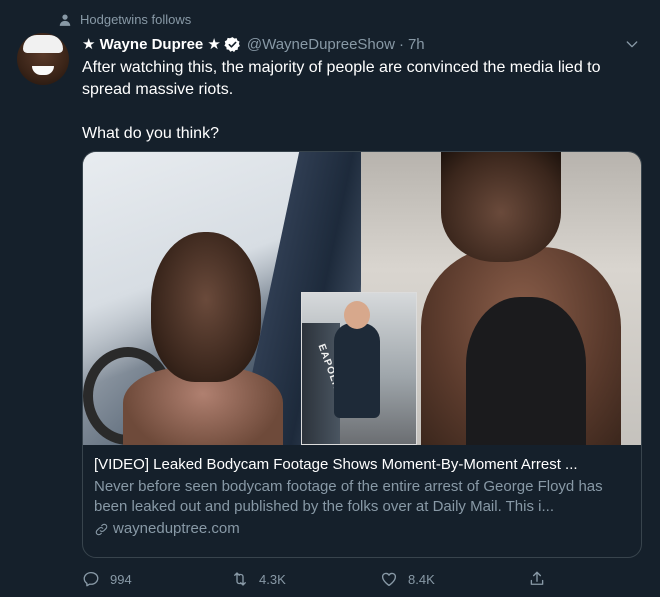  What do you see at coordinates (121, 579) in the screenshot?
I see `reply-count: 994` at bounding box center [121, 579].